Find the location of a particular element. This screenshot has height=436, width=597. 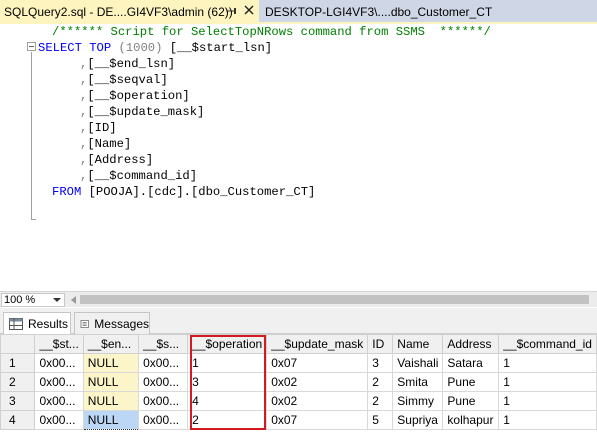

tab-results-label: Results is located at coordinates (48, 324).